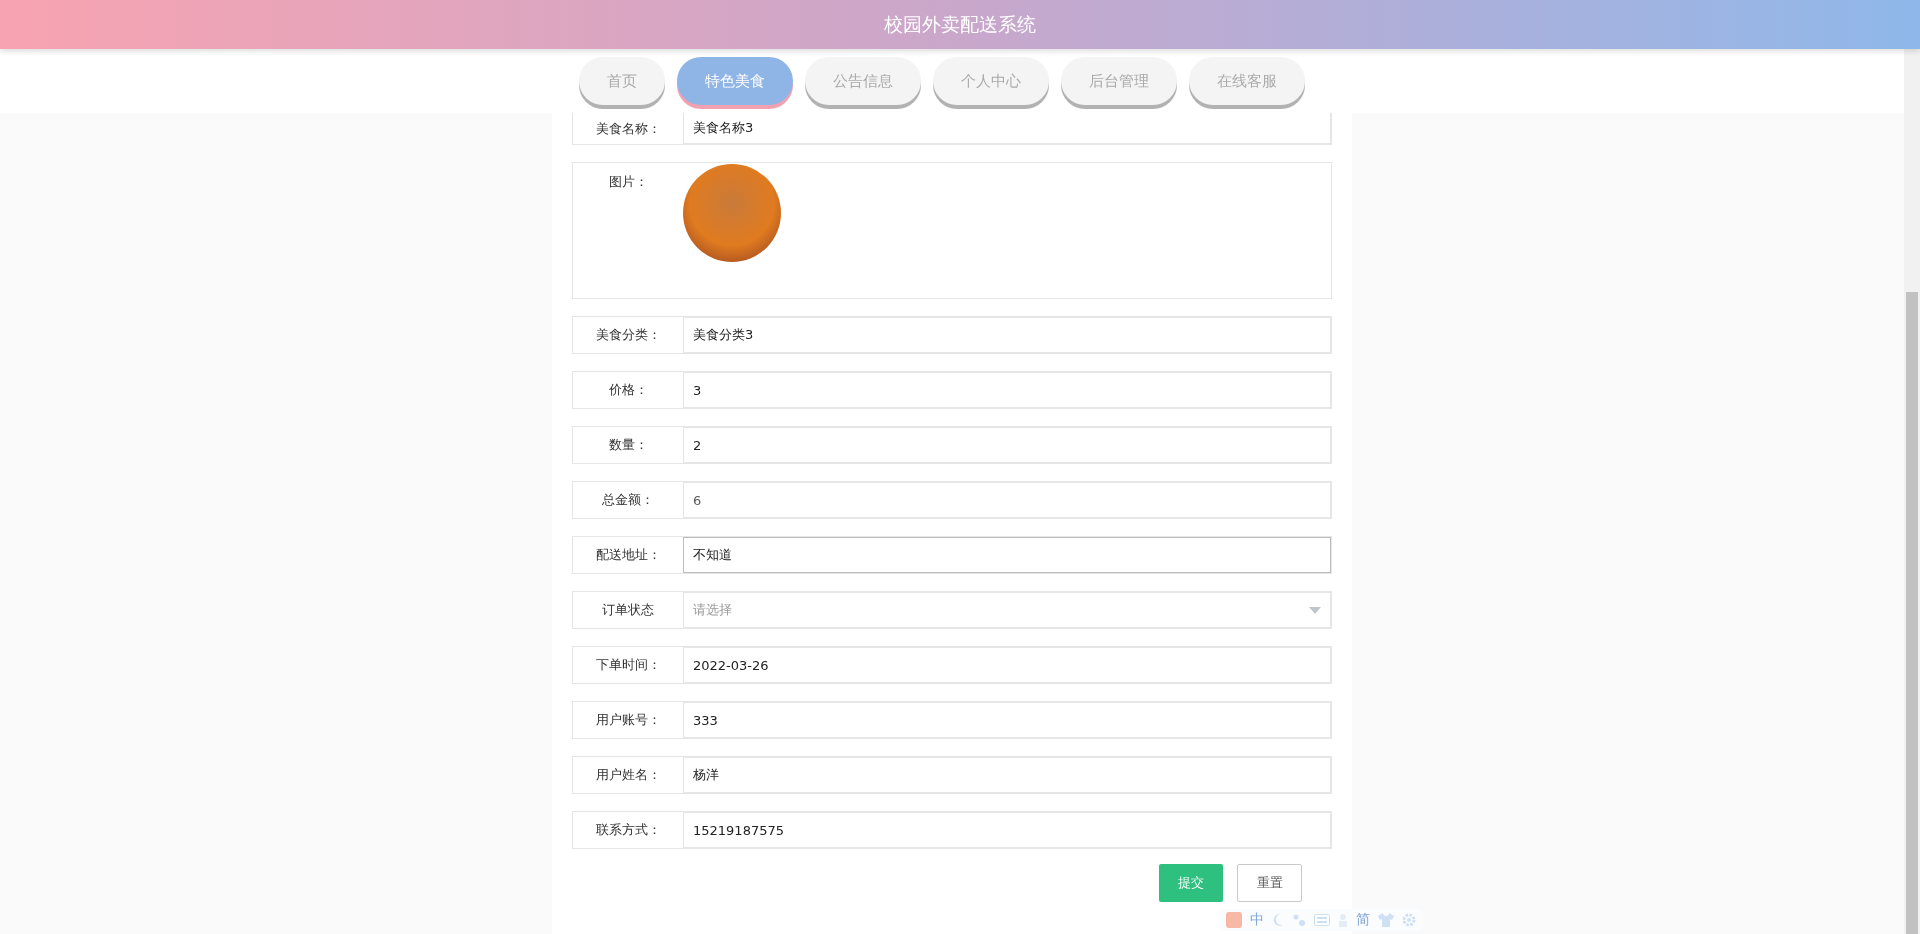 The height and width of the screenshot is (934, 1920). I want to click on field-label: 美食名称：, so click(628, 128).